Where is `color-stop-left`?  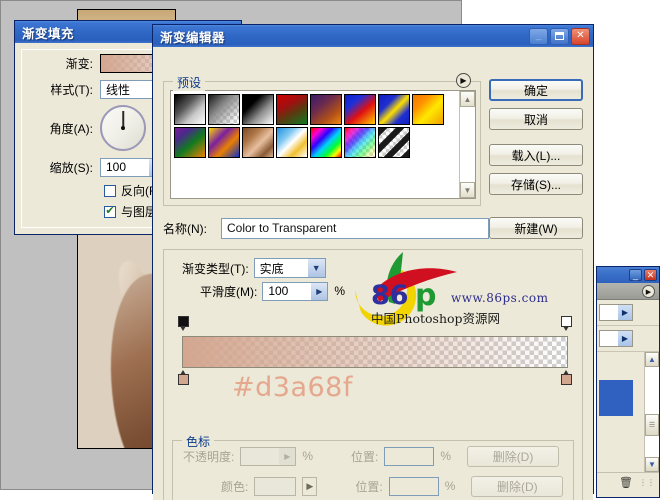 color-stop-left is located at coordinates (183, 378).